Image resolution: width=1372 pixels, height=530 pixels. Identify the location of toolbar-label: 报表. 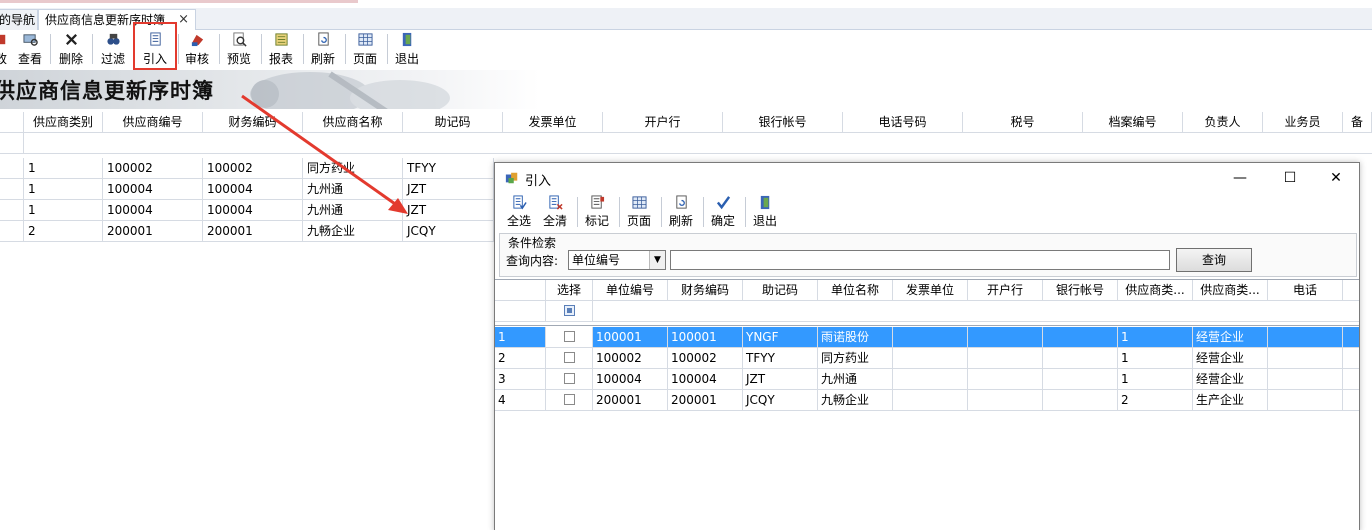
(280, 59).